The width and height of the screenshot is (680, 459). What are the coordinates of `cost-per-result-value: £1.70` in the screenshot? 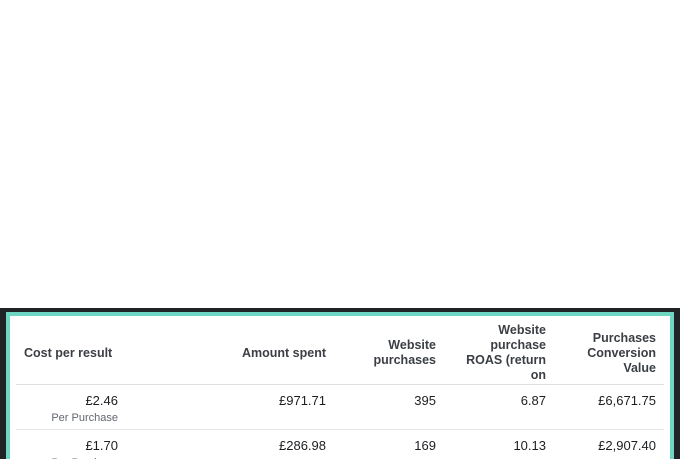 It's located at (101, 445).